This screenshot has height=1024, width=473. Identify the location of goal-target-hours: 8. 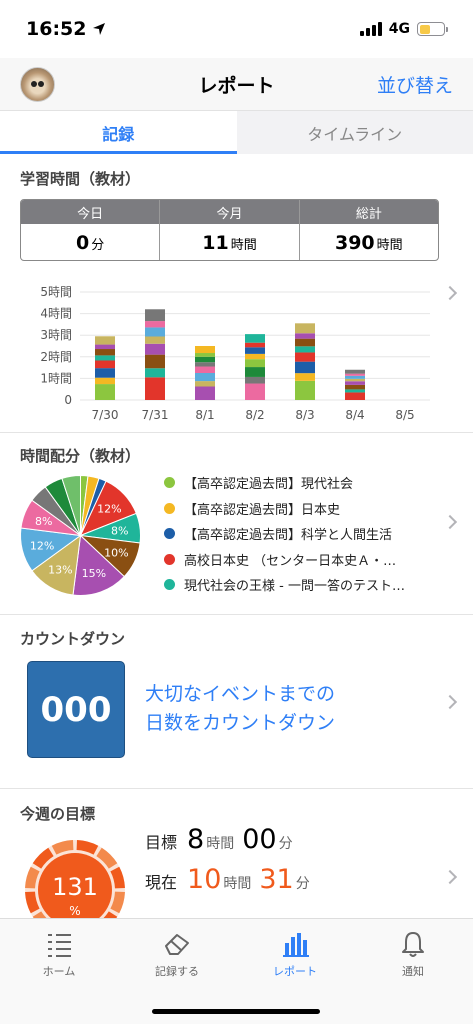
(196, 839).